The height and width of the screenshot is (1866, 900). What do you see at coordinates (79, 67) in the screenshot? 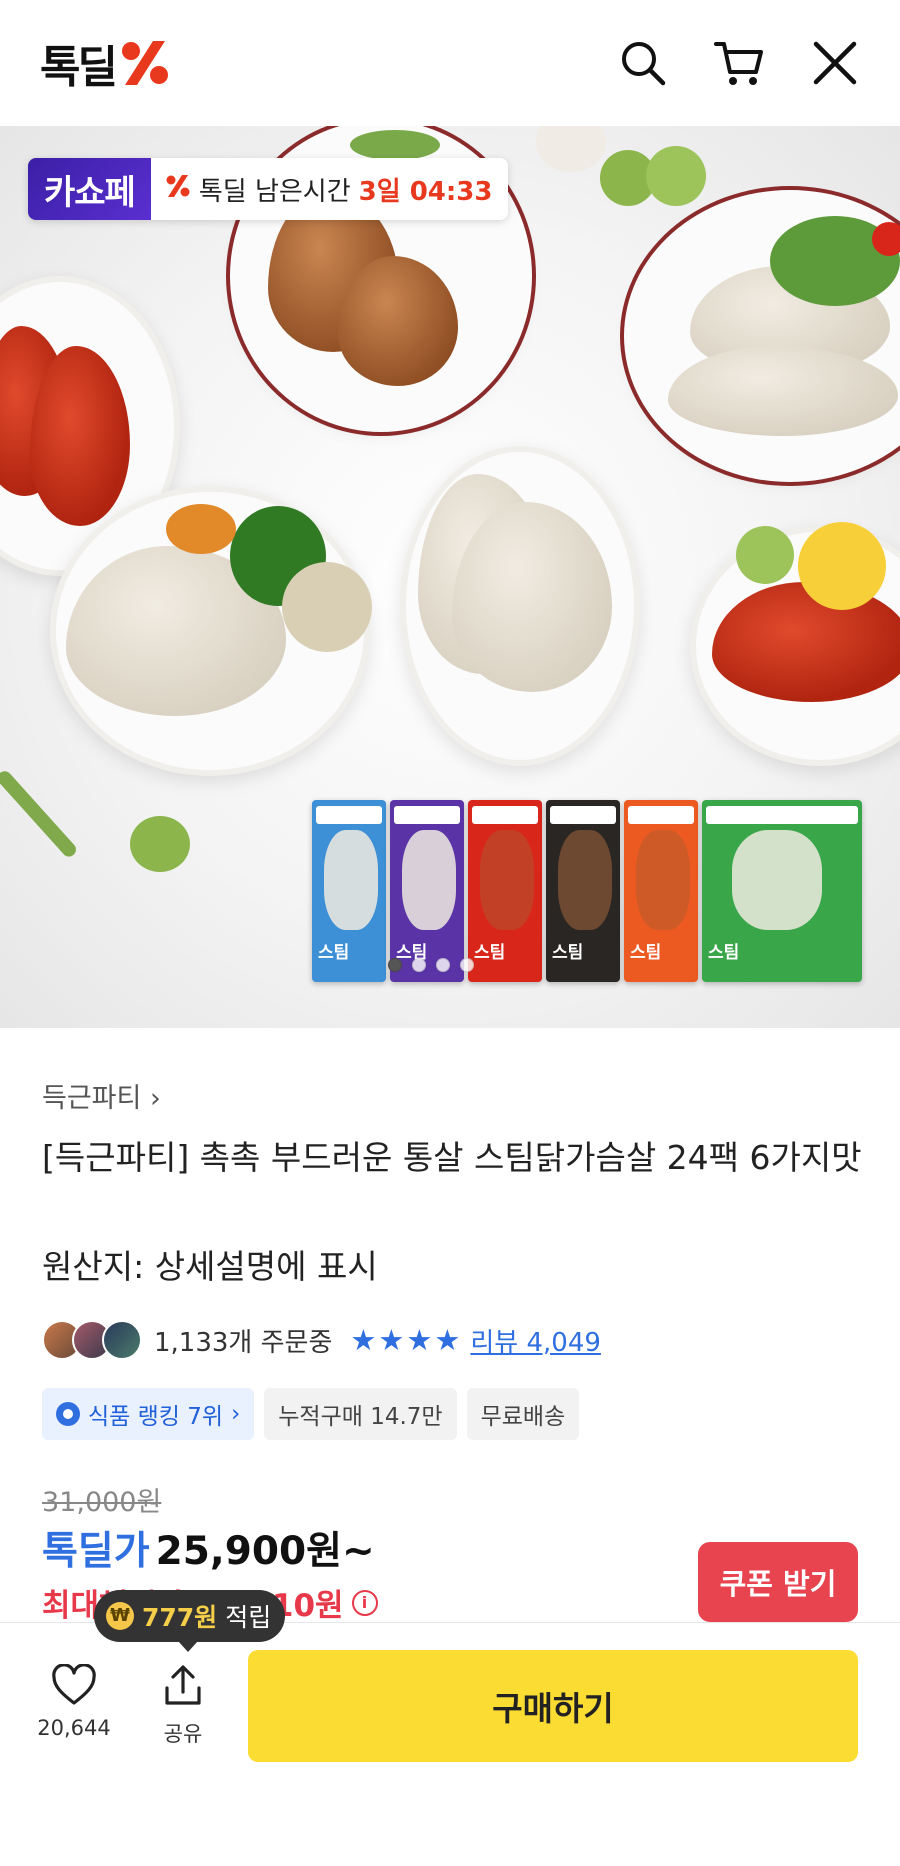
I see `logo-text: 톡딜` at bounding box center [79, 67].